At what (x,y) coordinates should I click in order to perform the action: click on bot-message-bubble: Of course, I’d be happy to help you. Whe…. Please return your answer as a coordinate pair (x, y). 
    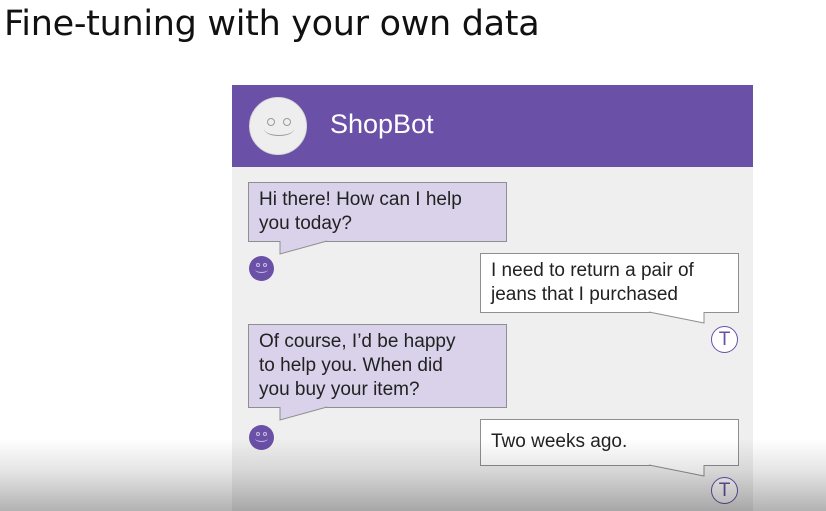
    Looking at the image, I should click on (377, 366).